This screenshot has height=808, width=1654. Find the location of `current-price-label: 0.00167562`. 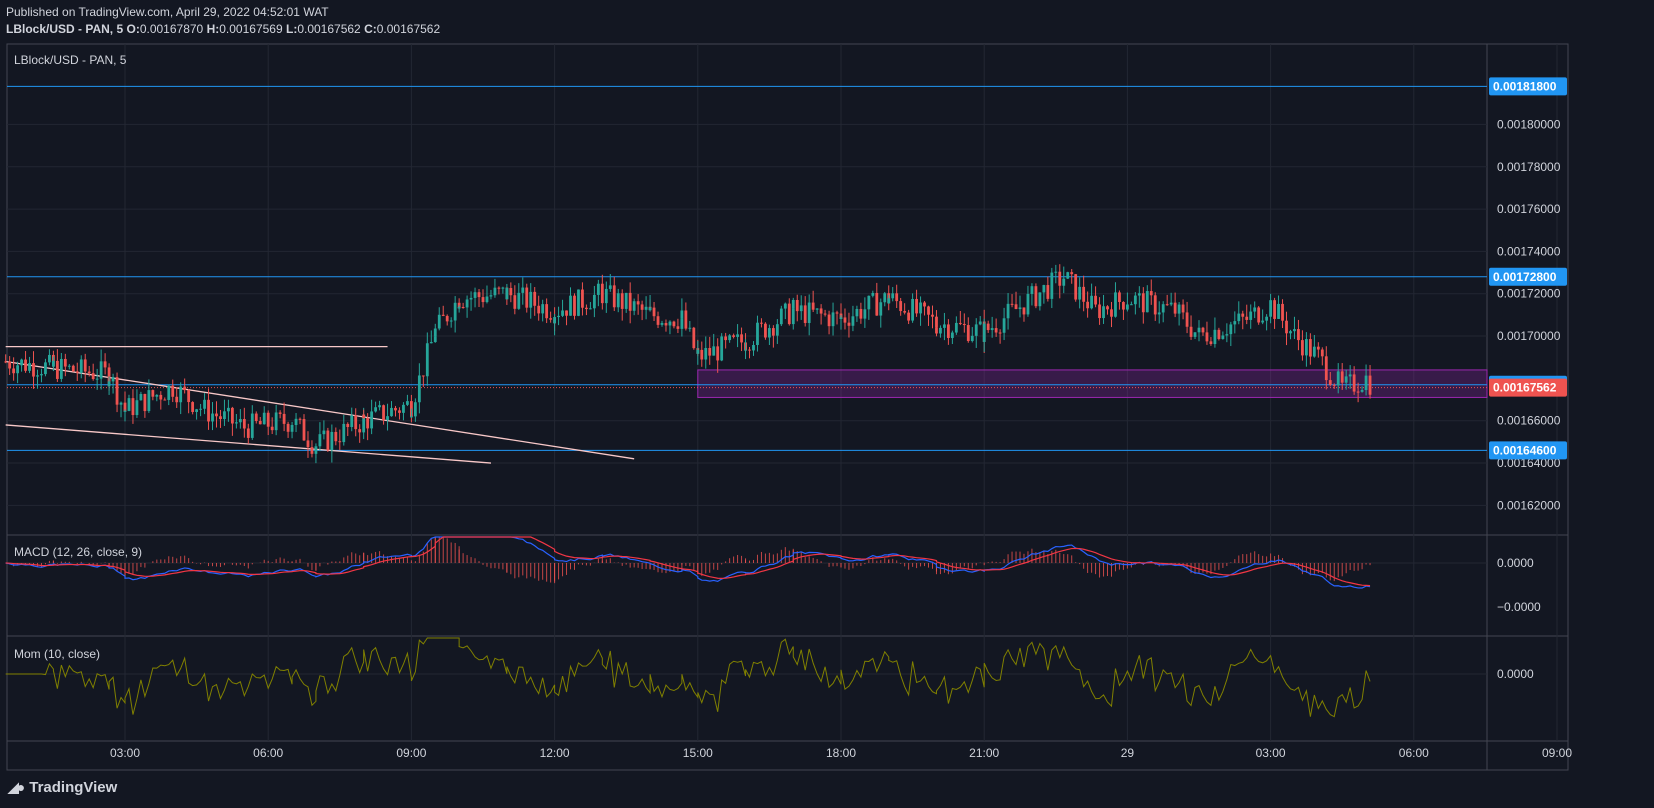

current-price-label: 0.00167562 is located at coordinates (1525, 388).